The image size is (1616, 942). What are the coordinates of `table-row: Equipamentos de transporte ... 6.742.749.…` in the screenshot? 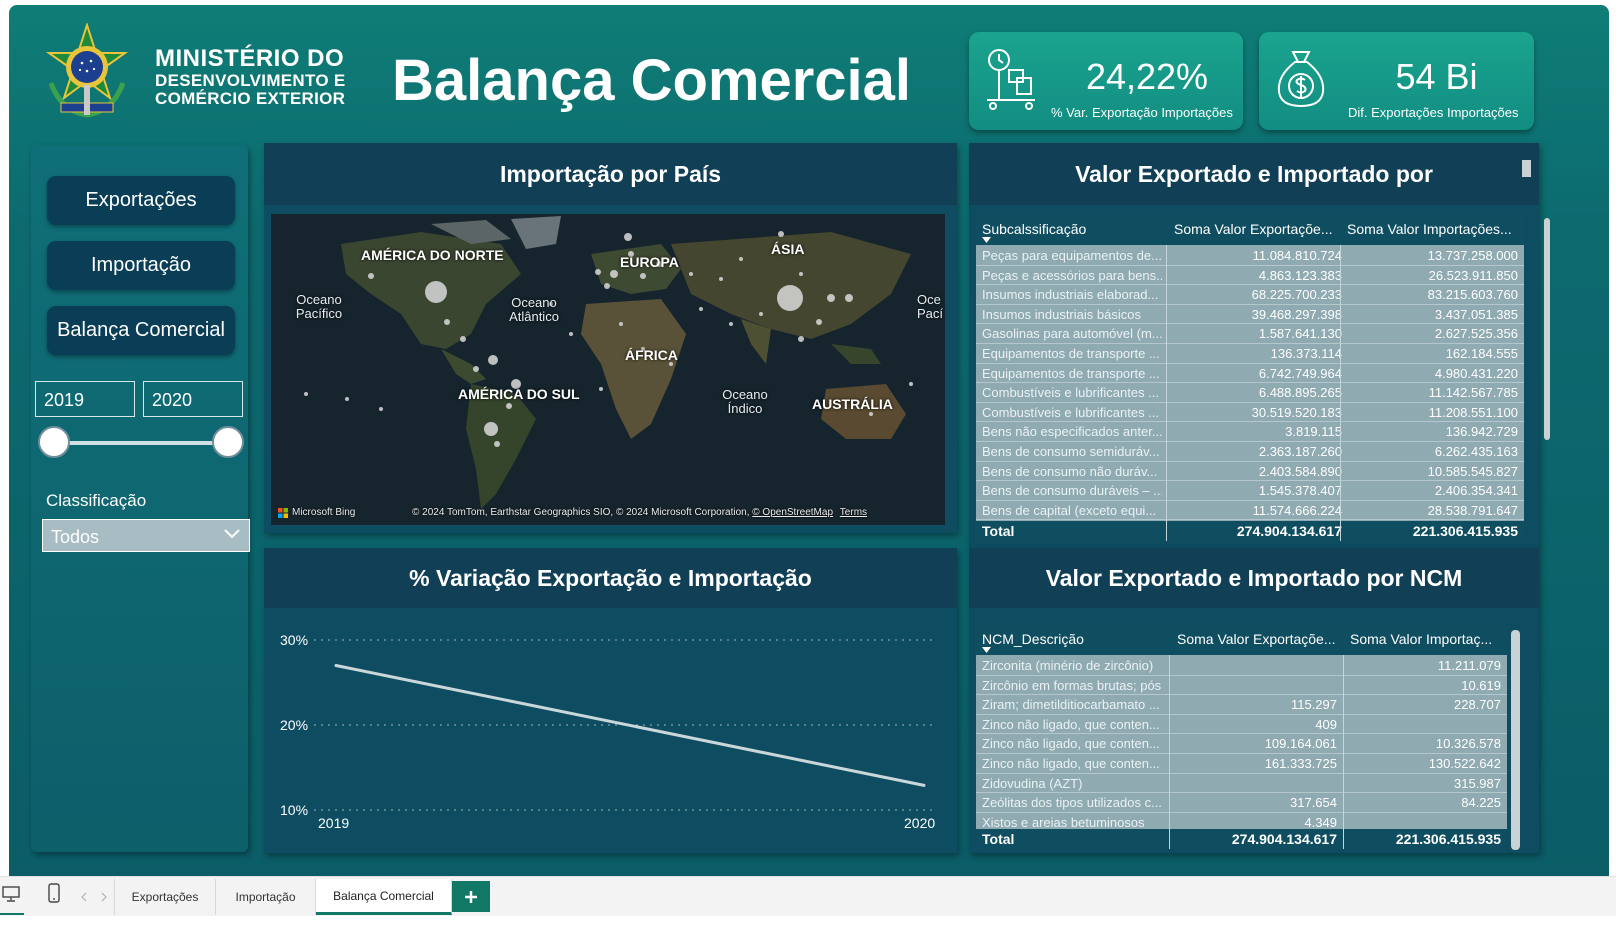 It's located at (1250, 374).